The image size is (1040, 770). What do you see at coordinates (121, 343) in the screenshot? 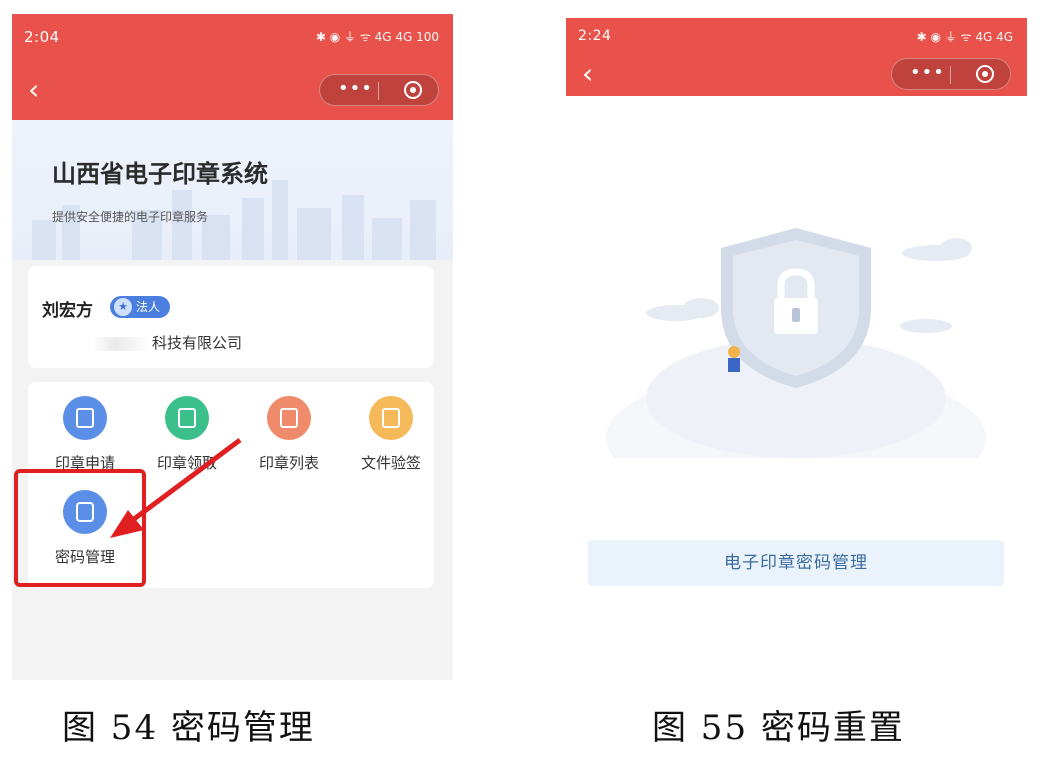
I see `redacted-text` at bounding box center [121, 343].